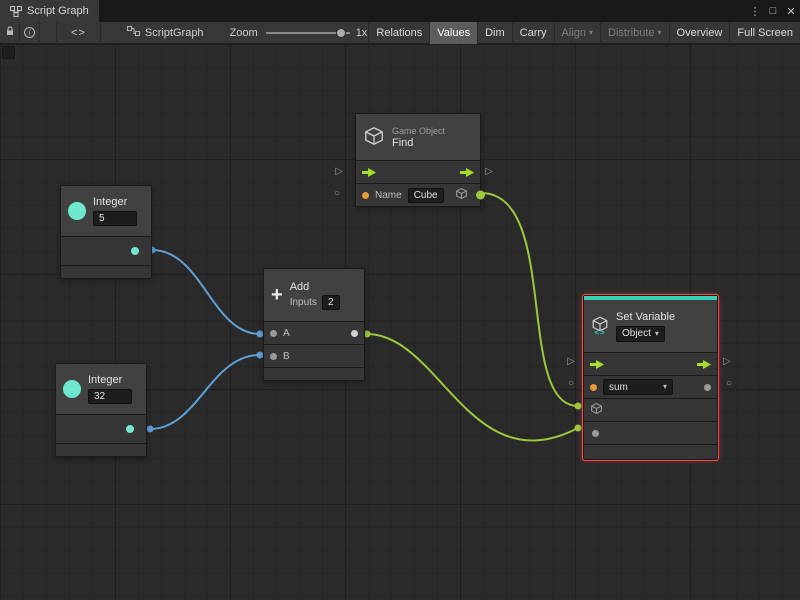 The image size is (800, 600). Describe the element at coordinates (791, 11) in the screenshot. I see `close-icon: ✕` at that location.